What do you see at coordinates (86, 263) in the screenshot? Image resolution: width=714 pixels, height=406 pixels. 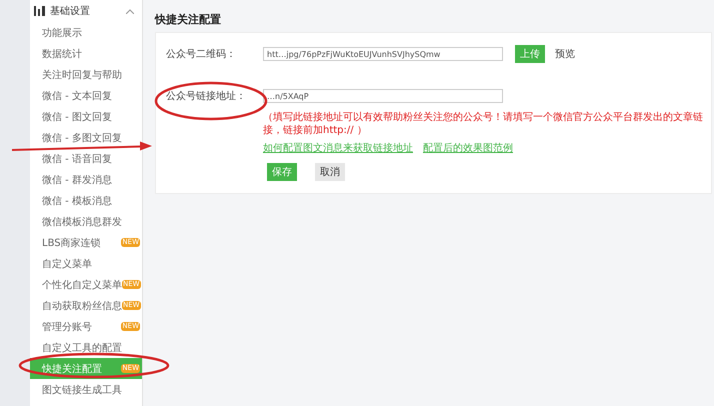 I see `sidebar-item: 自定义菜单` at bounding box center [86, 263].